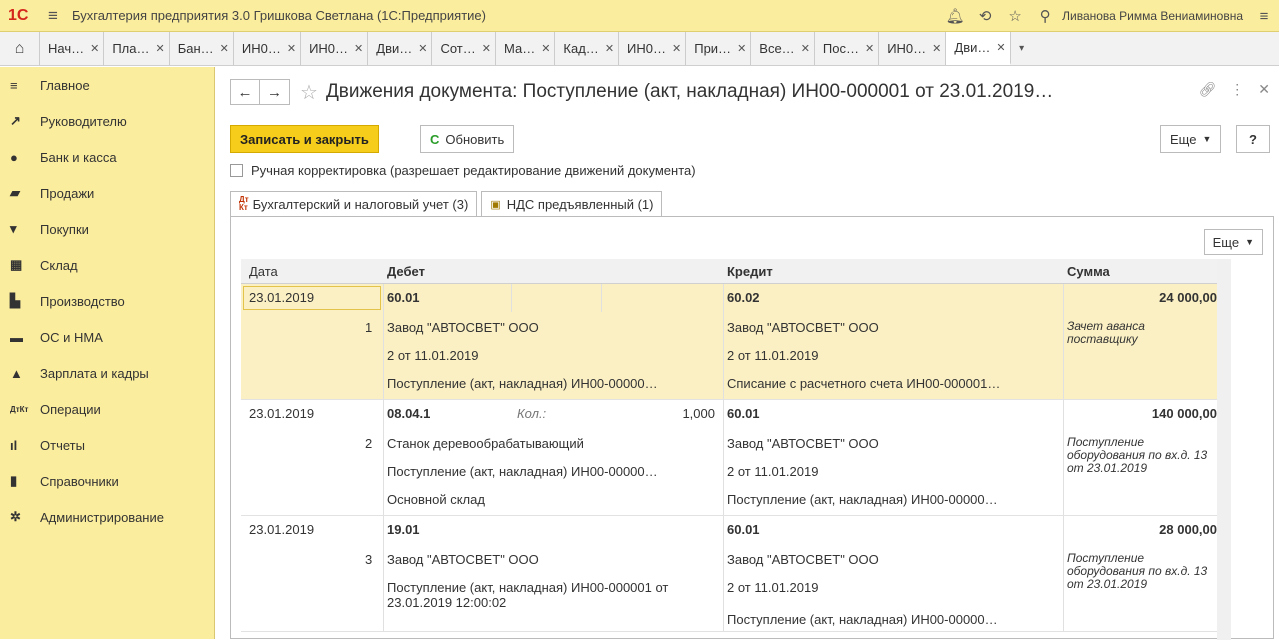 The width and height of the screenshot is (1279, 640). What do you see at coordinates (309, 92) in the screenshot?
I see `favorite-star-icon: ☆` at bounding box center [309, 92].